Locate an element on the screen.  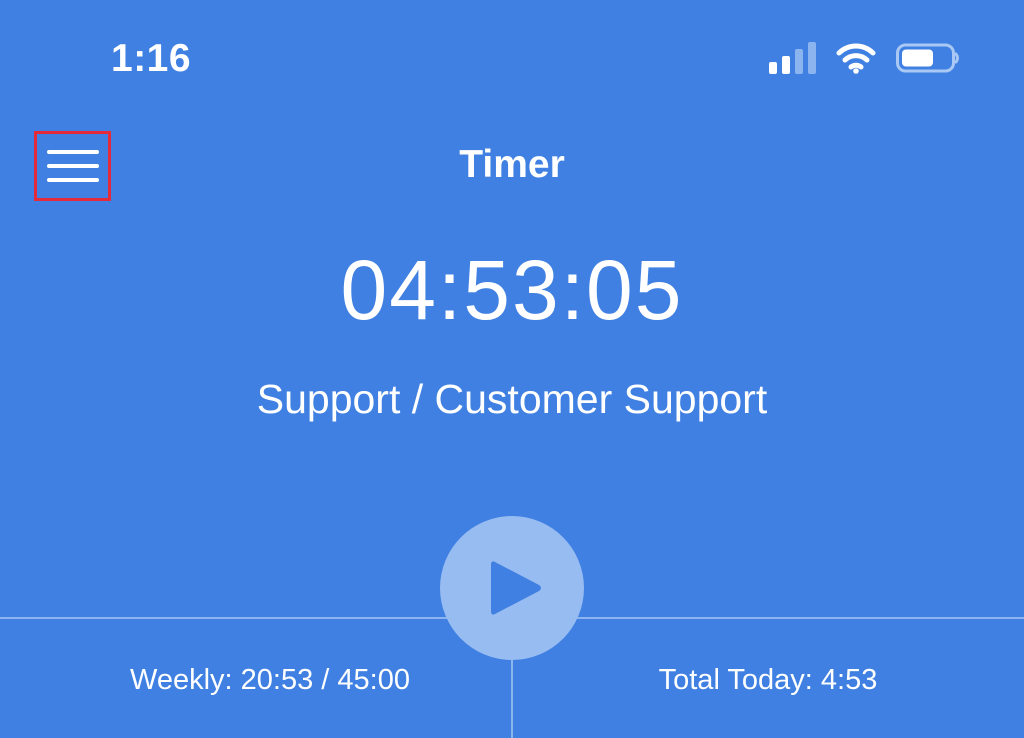
status-time: 1:16 is located at coordinates (151, 58).